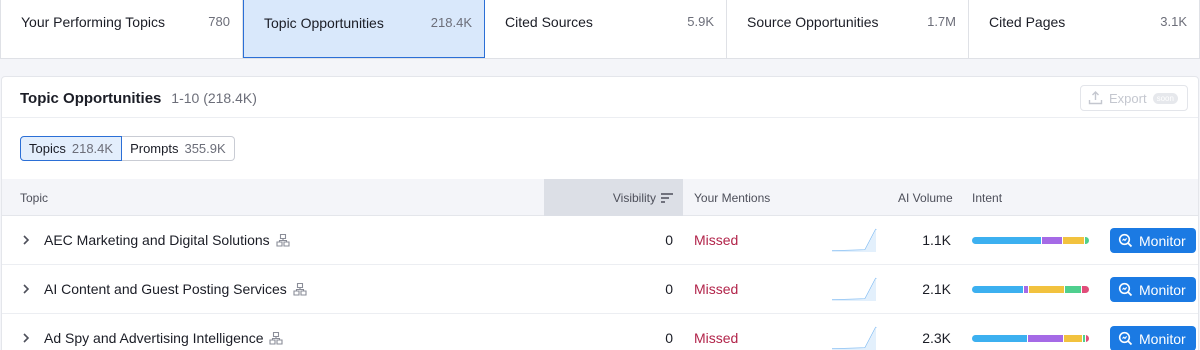 This screenshot has height=350, width=1200. I want to click on topic-cell: Ad Spy and Advertising Intelligence, so click(164, 332).